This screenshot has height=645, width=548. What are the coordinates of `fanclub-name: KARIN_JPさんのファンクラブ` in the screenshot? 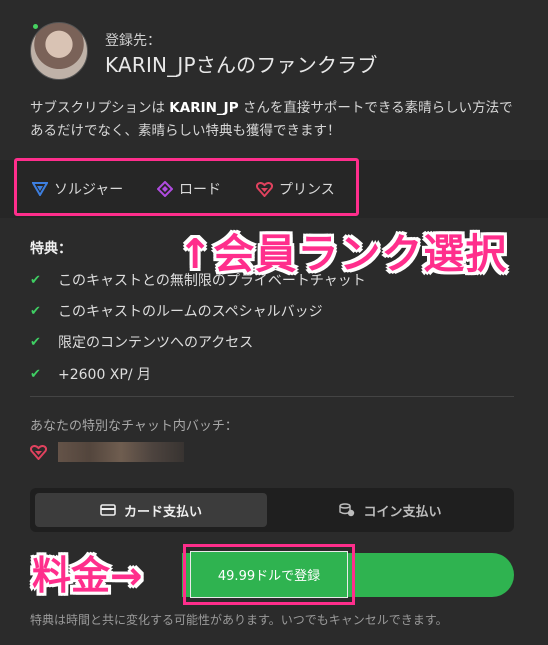 It's located at (241, 65).